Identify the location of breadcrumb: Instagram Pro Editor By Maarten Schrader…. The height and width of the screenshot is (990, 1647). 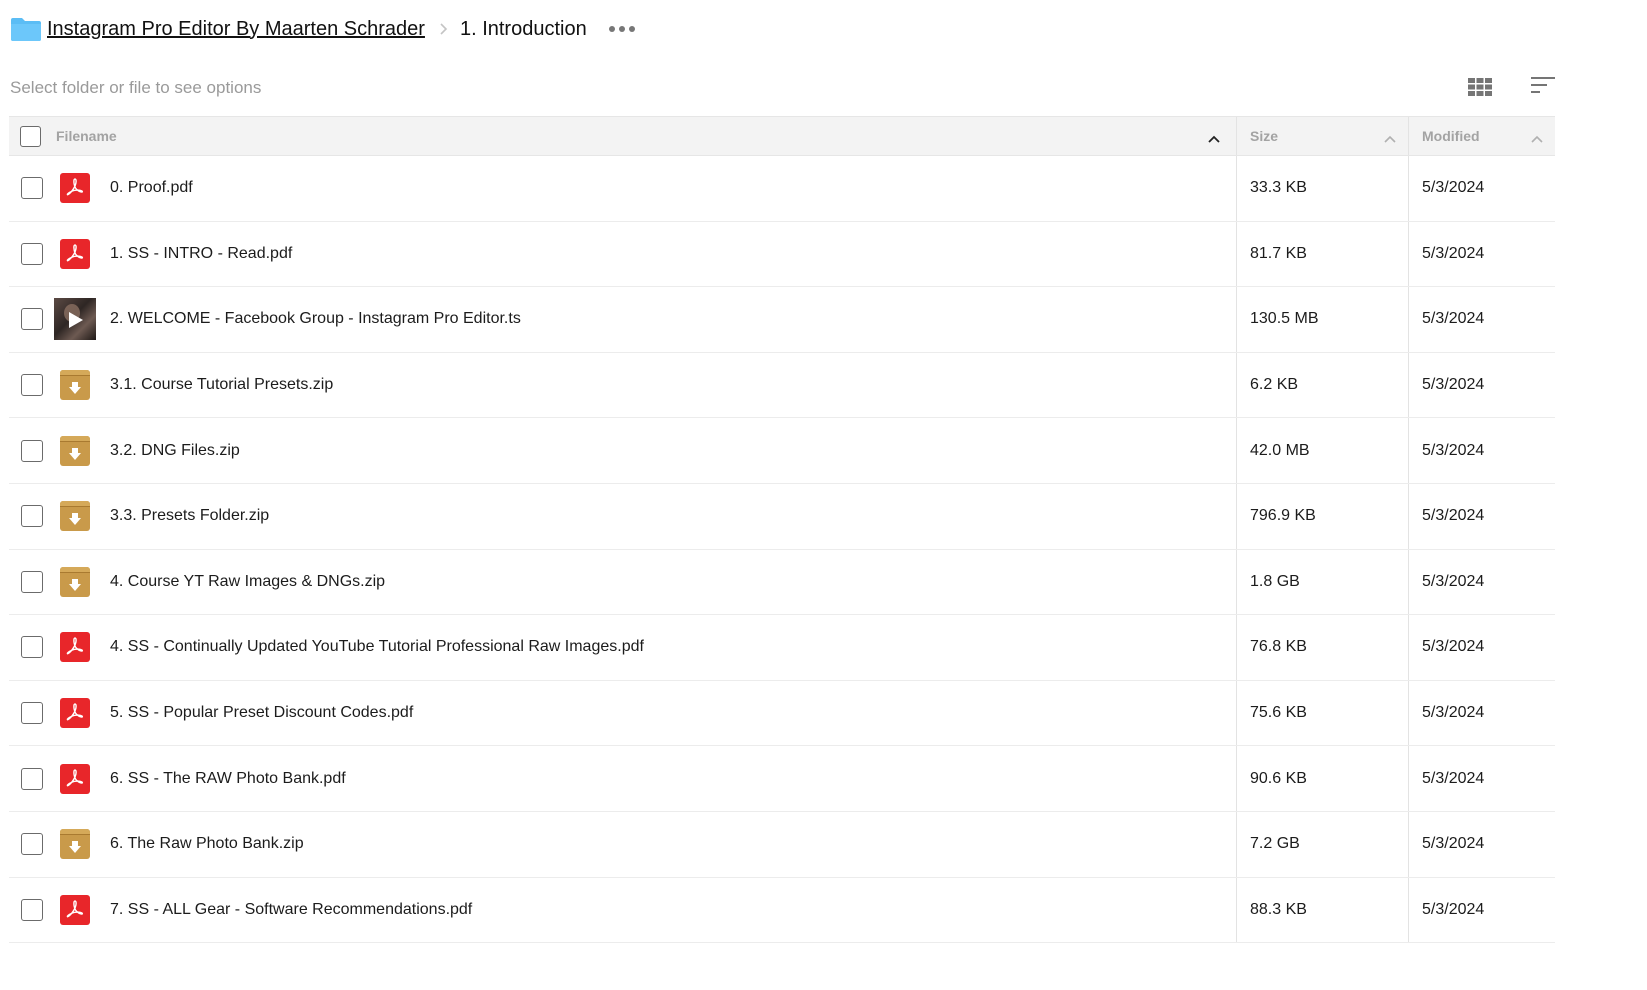
(322, 29).